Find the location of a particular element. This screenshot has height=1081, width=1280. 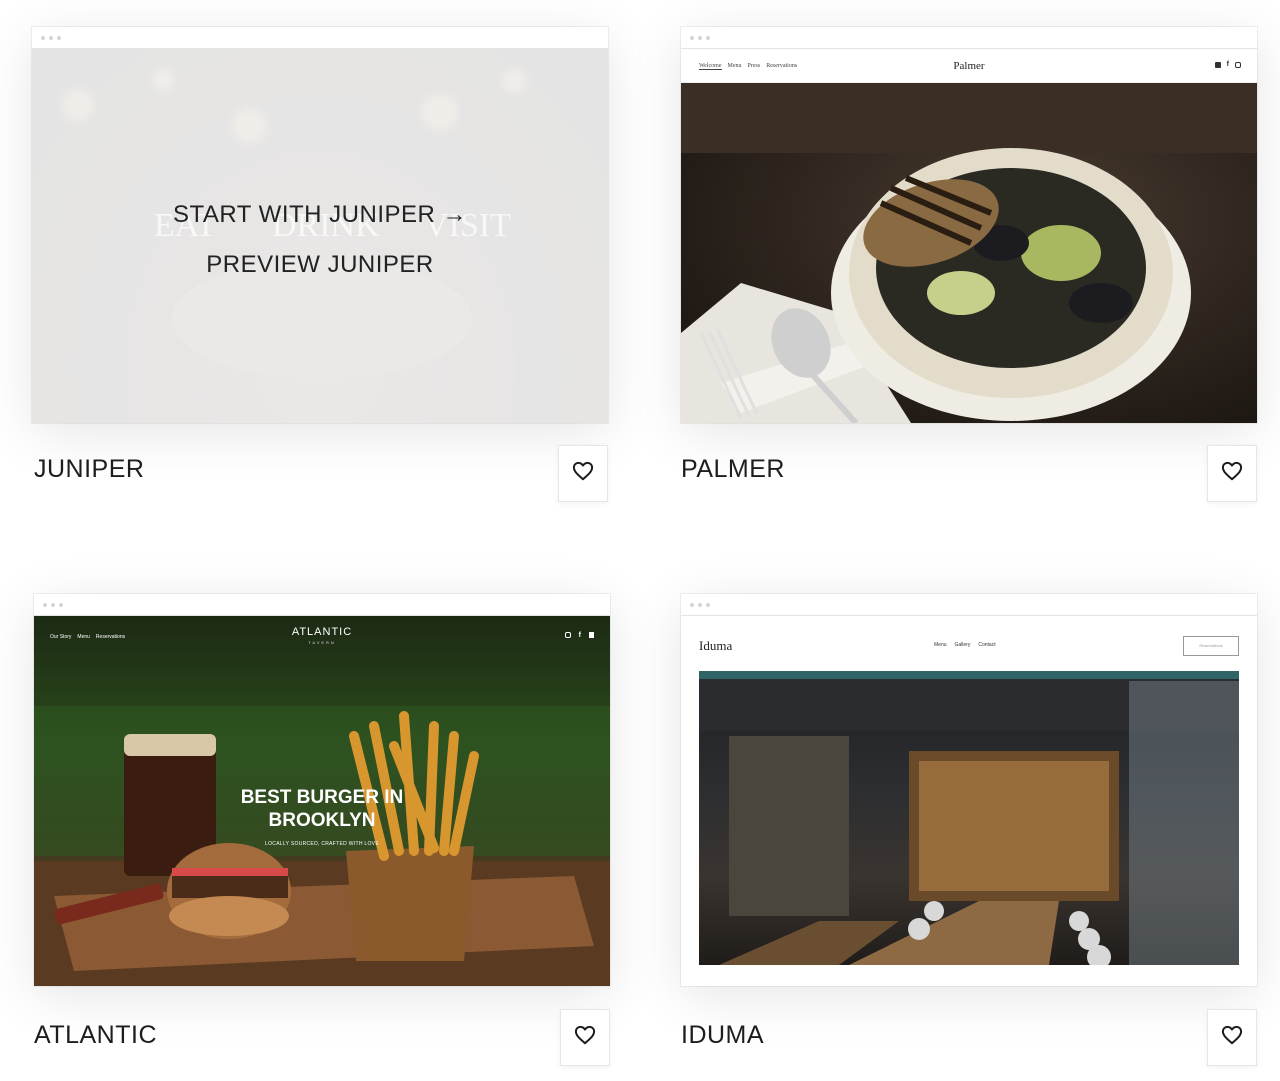

site-nav-item: Menu is located at coordinates (940, 645).